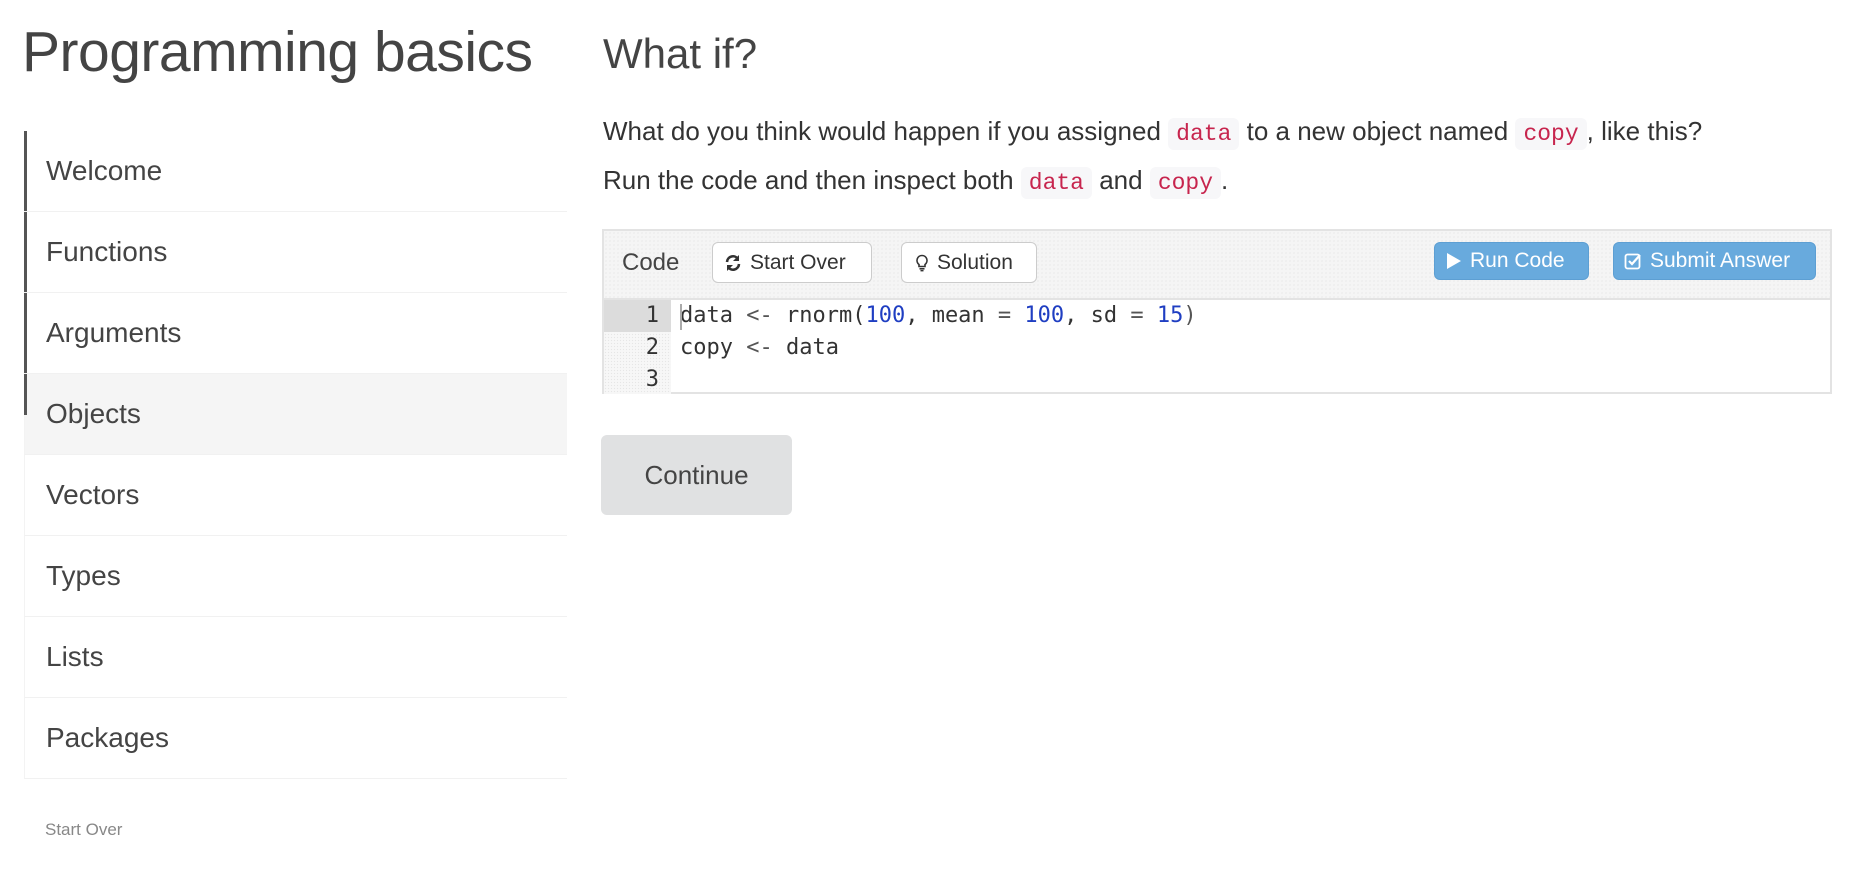 This screenshot has width=1860, height=872. Describe the element at coordinates (295, 333) in the screenshot. I see `nav-item-arguments: Arguments` at that location.